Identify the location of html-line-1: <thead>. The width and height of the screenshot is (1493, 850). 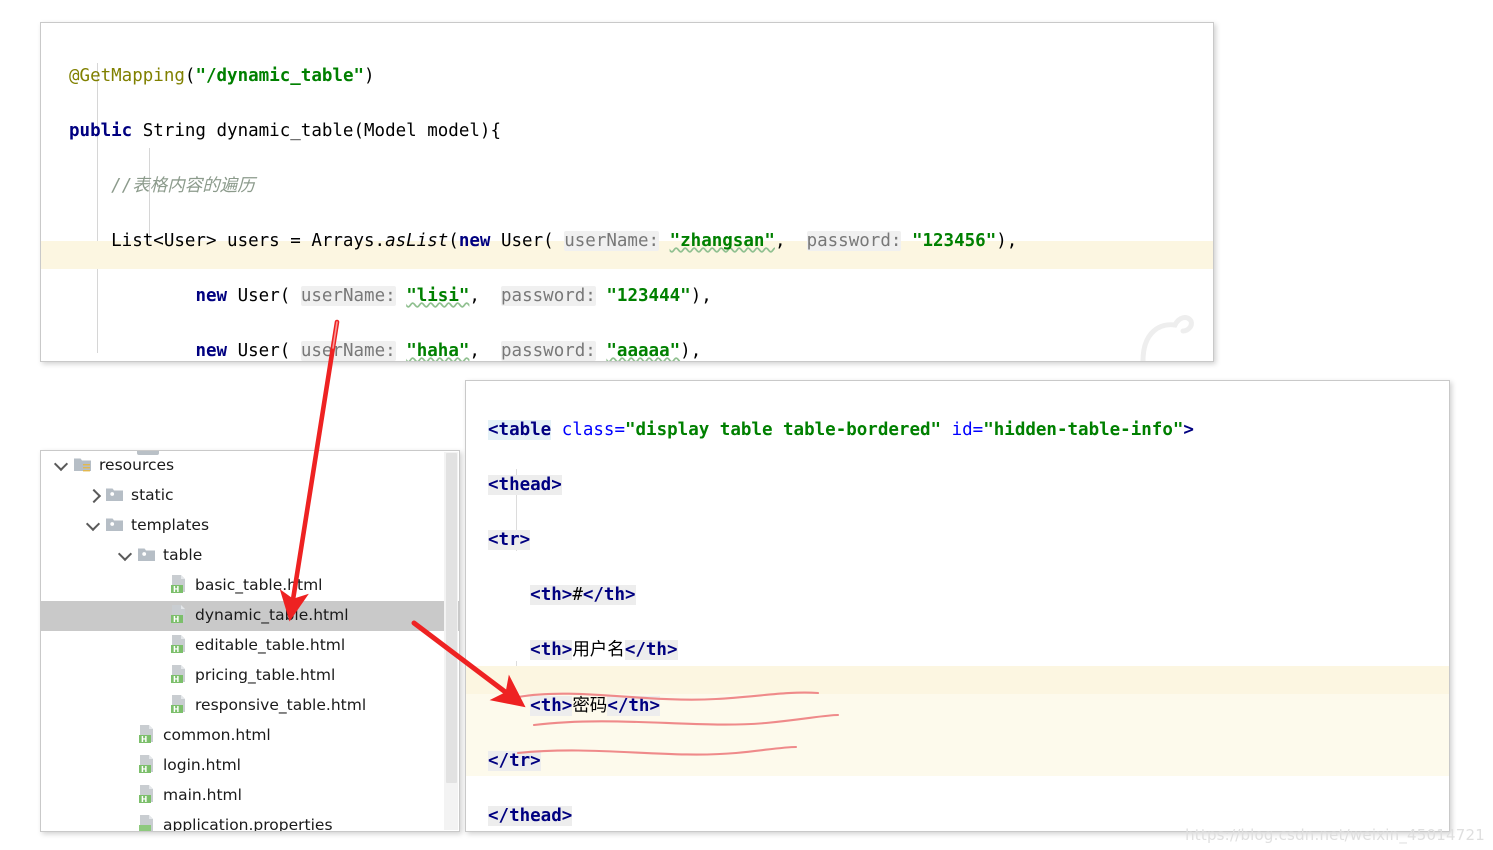
(841, 486).